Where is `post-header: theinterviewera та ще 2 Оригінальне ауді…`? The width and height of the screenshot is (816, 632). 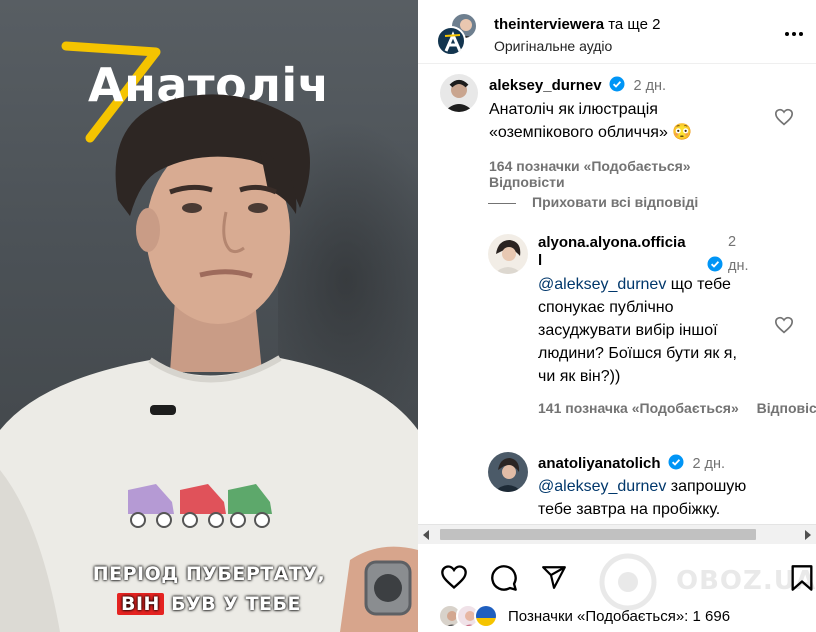
post-header: theinterviewera та ще 2 Оригінальне ауді… is located at coordinates (617, 32).